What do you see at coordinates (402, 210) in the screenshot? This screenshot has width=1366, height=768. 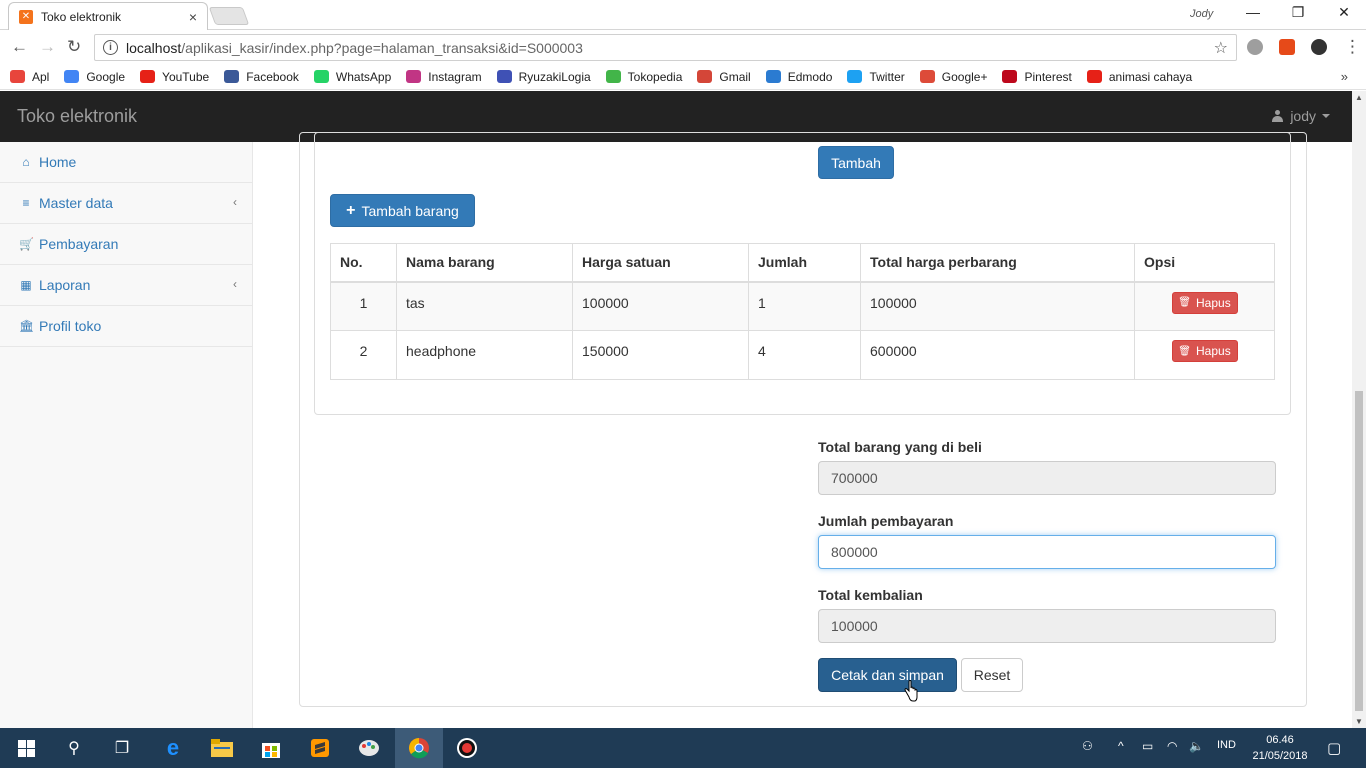 I see `tambah-barang-button: + Tambah barang` at bounding box center [402, 210].